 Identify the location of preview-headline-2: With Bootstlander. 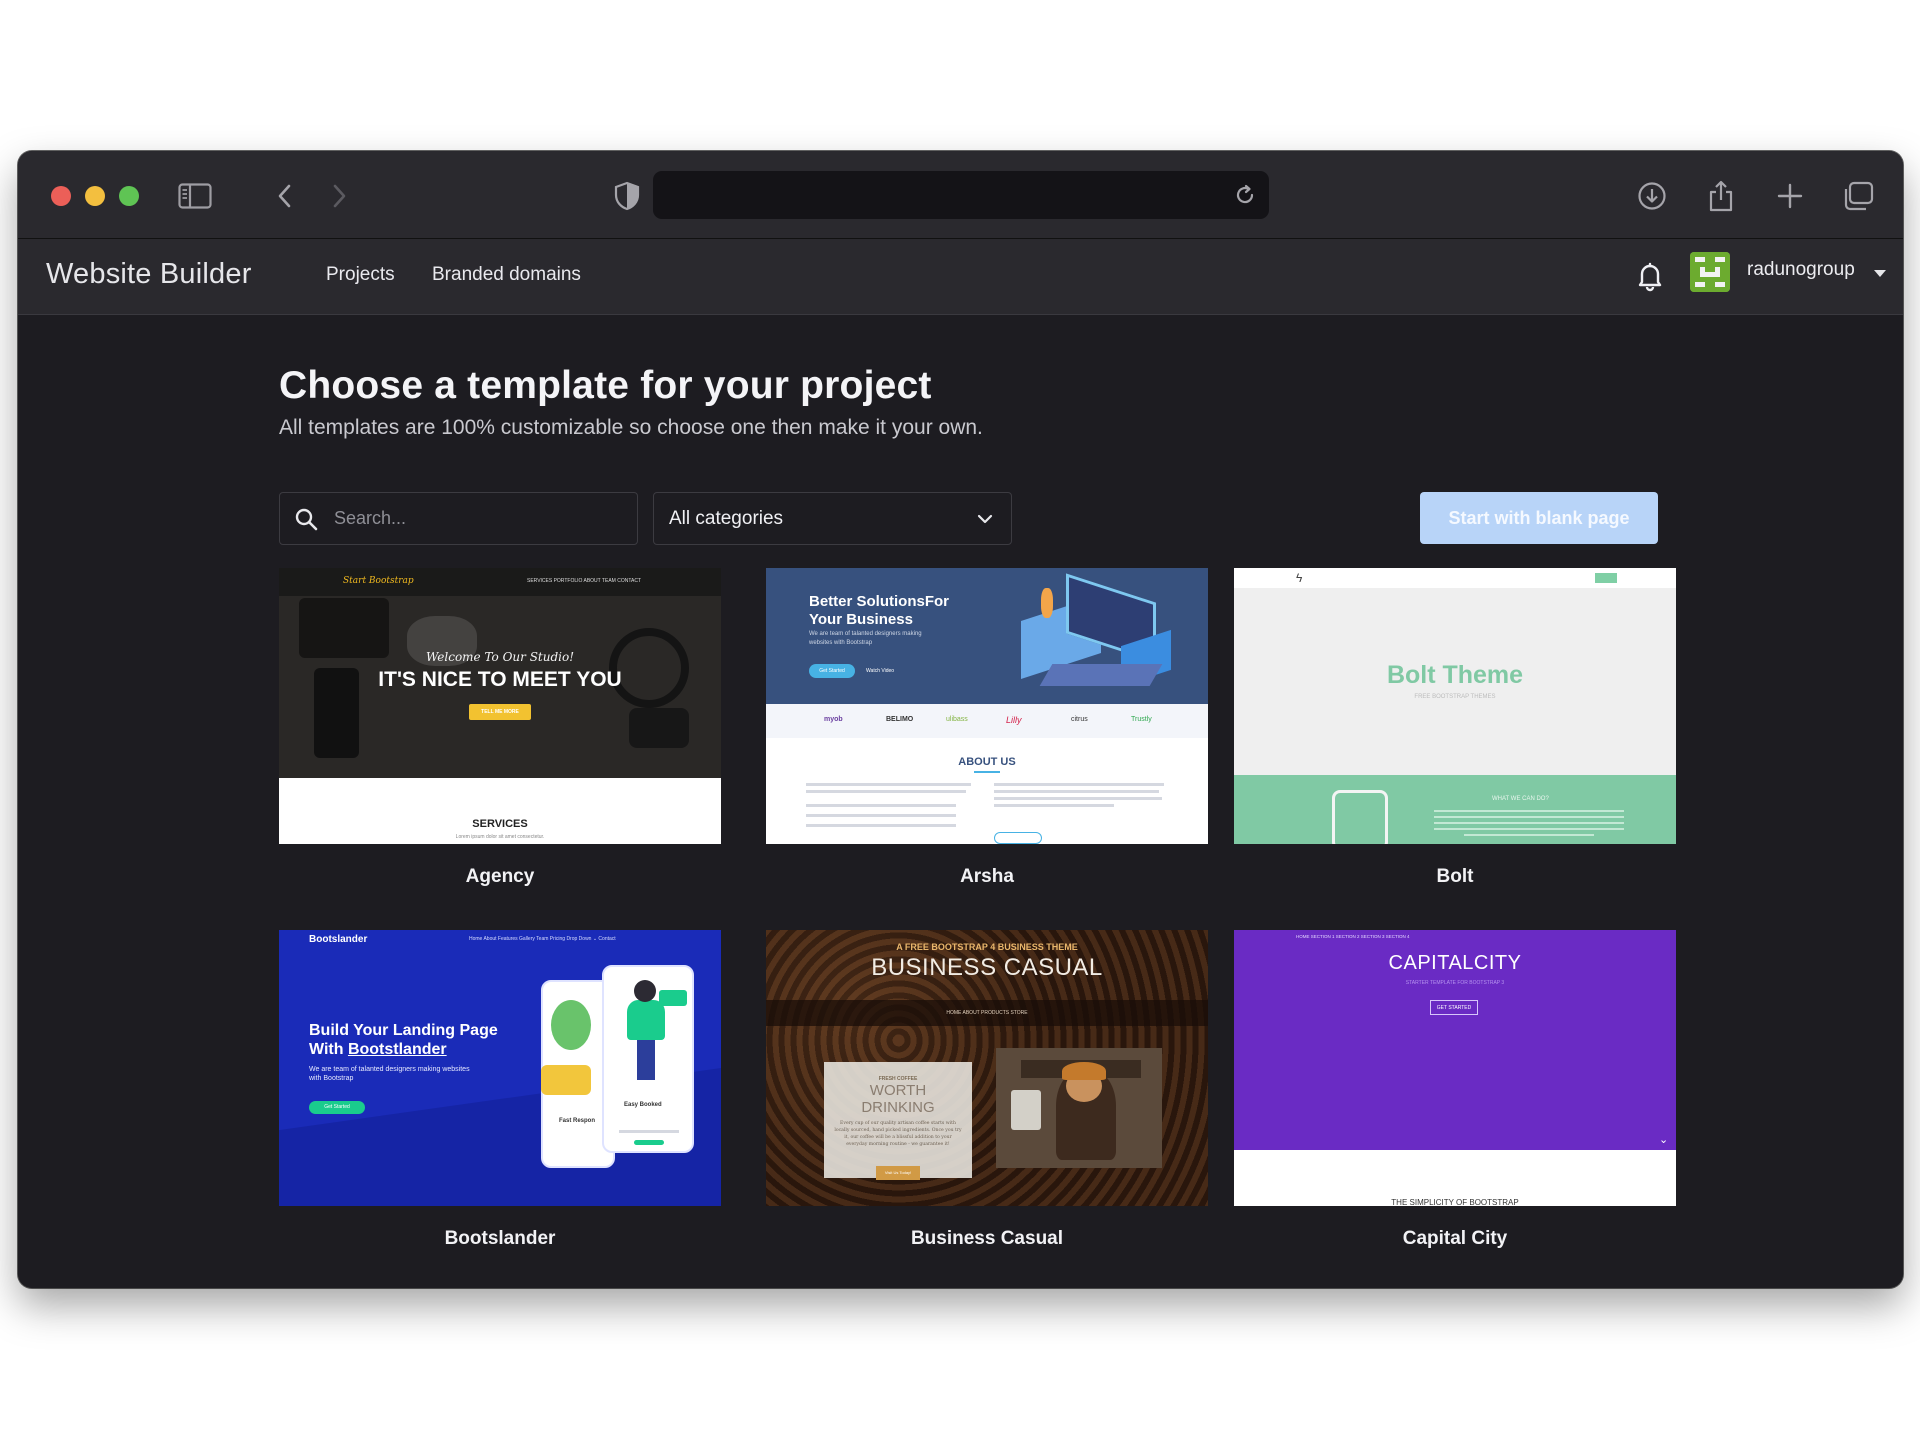
(378, 1049).